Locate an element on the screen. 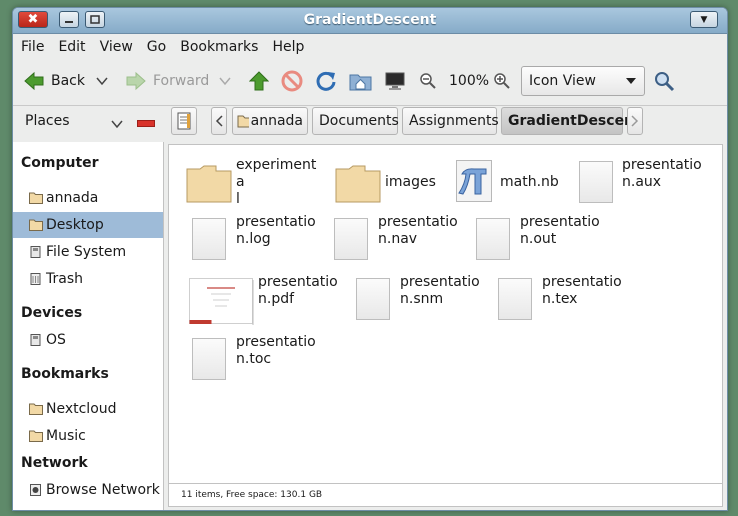 Image resolution: width=738 pixels, height=516 pixels. status-text: 11 items, Free space: 130.1 GB is located at coordinates (252, 495).